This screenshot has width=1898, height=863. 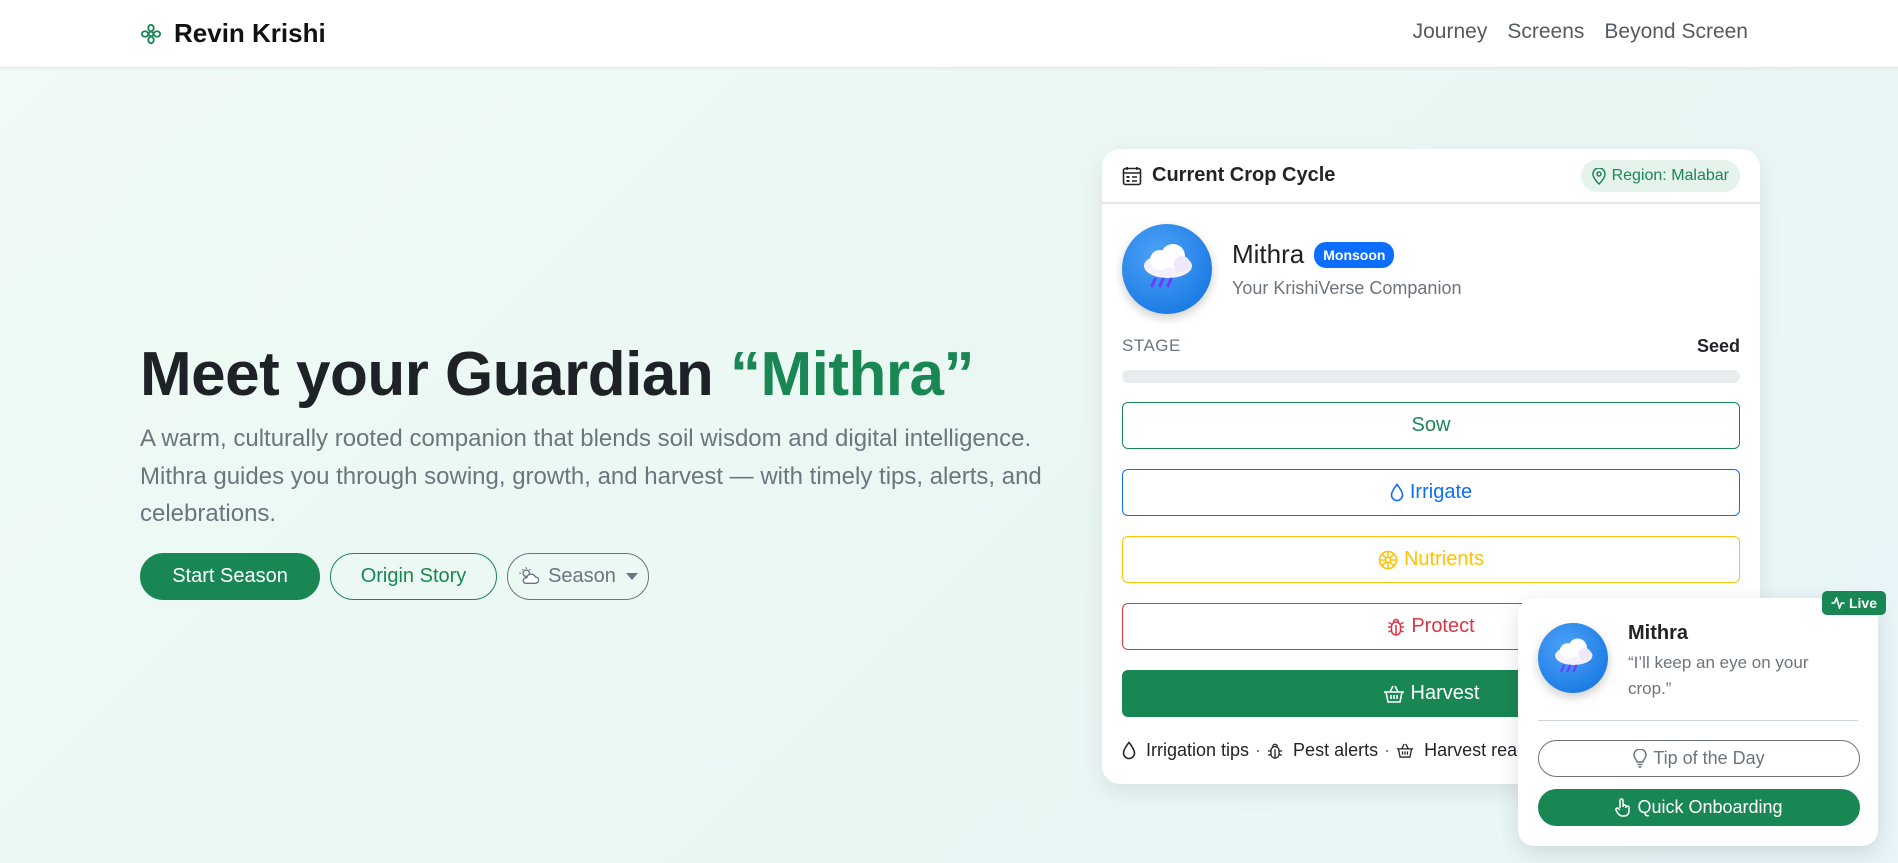 What do you see at coordinates (1640, 758) in the screenshot?
I see `lightbulb-icon` at bounding box center [1640, 758].